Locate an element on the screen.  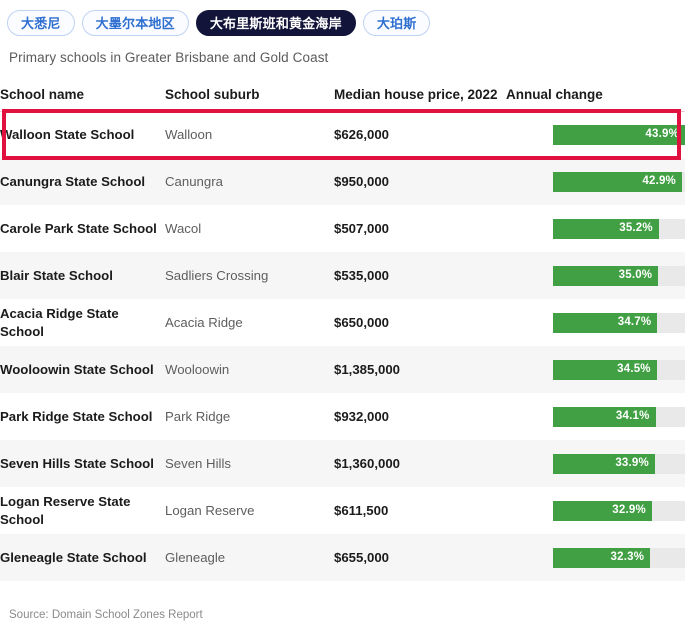
annual-change-bar-track: 34.7% is located at coordinates (619, 322).